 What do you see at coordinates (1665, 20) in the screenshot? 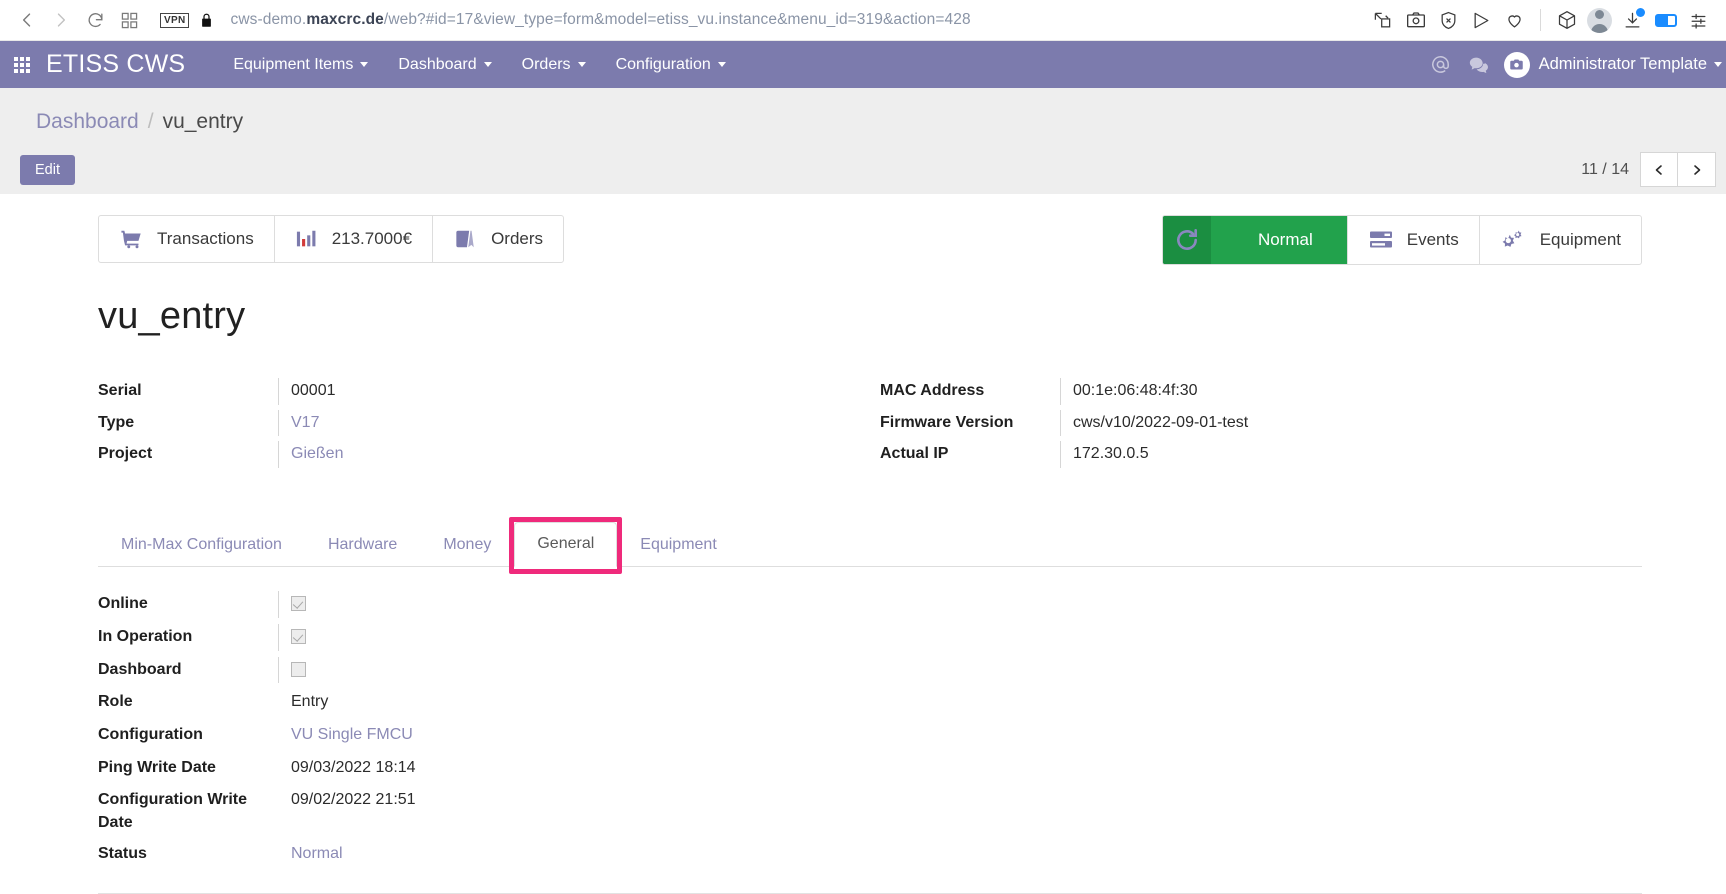
I see `sidebar-toggle-icon` at bounding box center [1665, 20].